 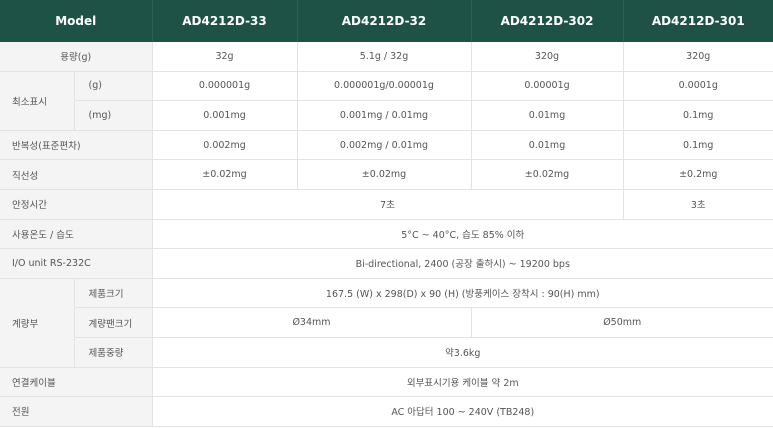 I want to click on min-display-value: 0.000001g, so click(x=225, y=86).